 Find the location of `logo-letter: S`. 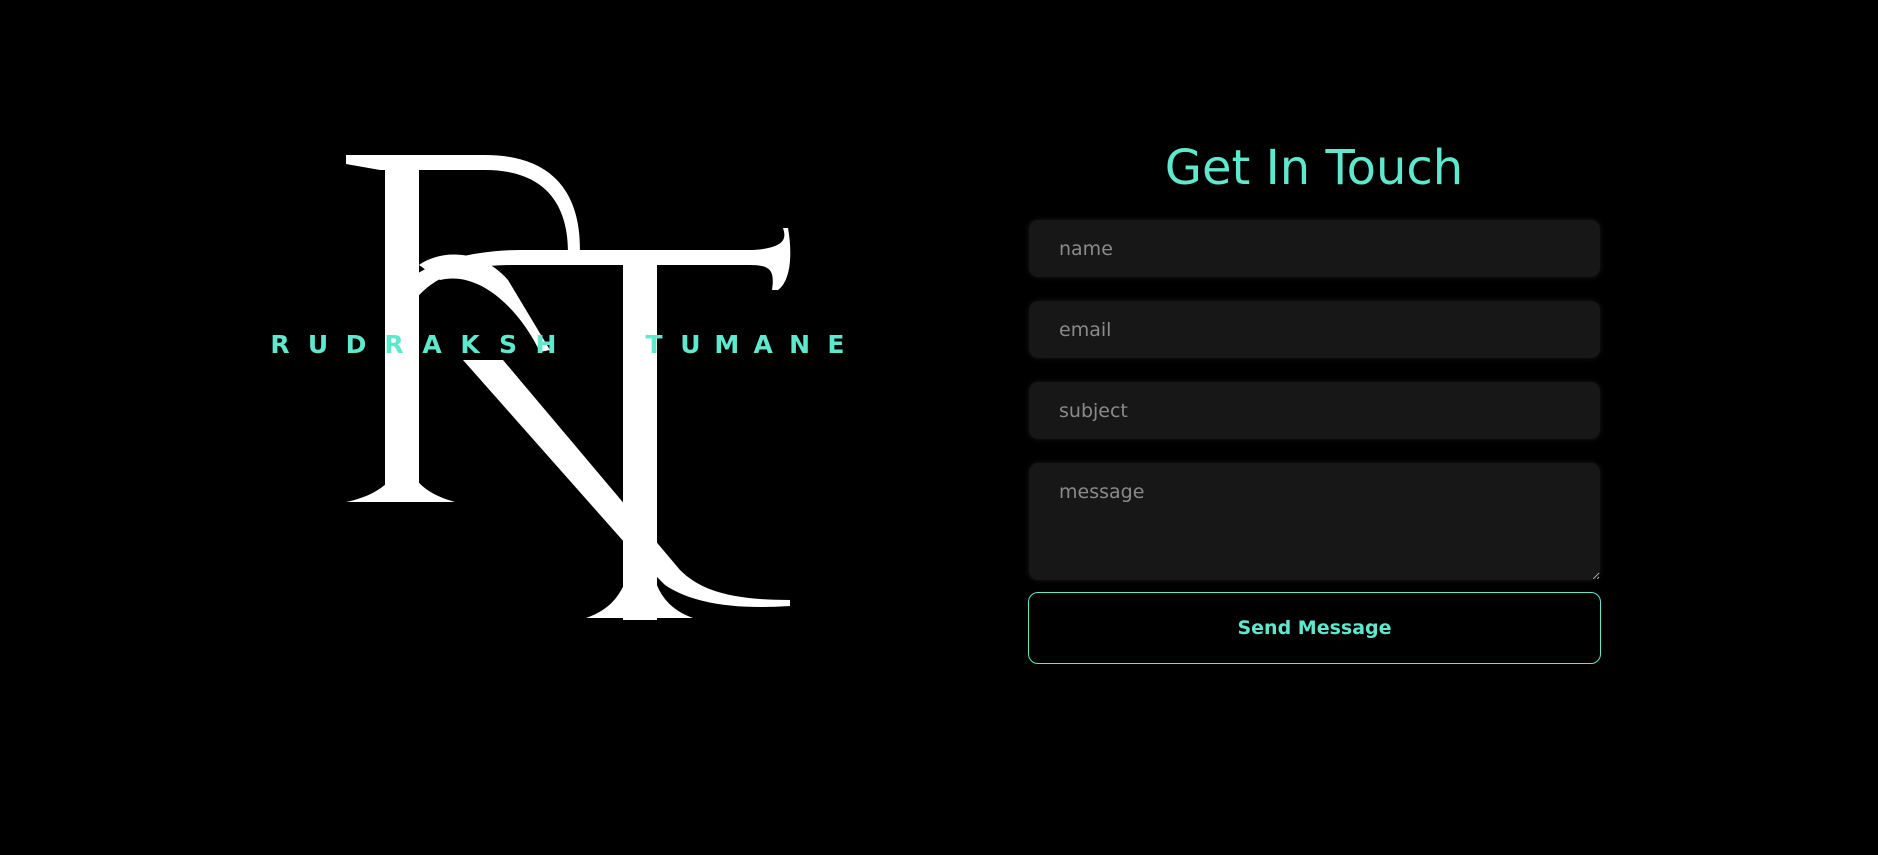

logo-letter: S is located at coordinates (507, 344).